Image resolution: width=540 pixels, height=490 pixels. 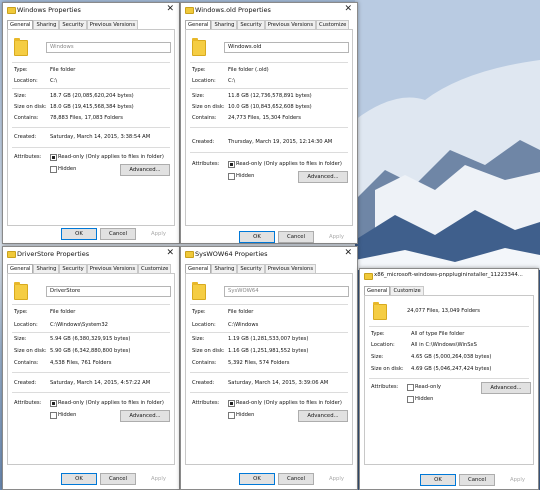 I want to click on folder-name-field: SysWOW64, so click(x=286, y=291).